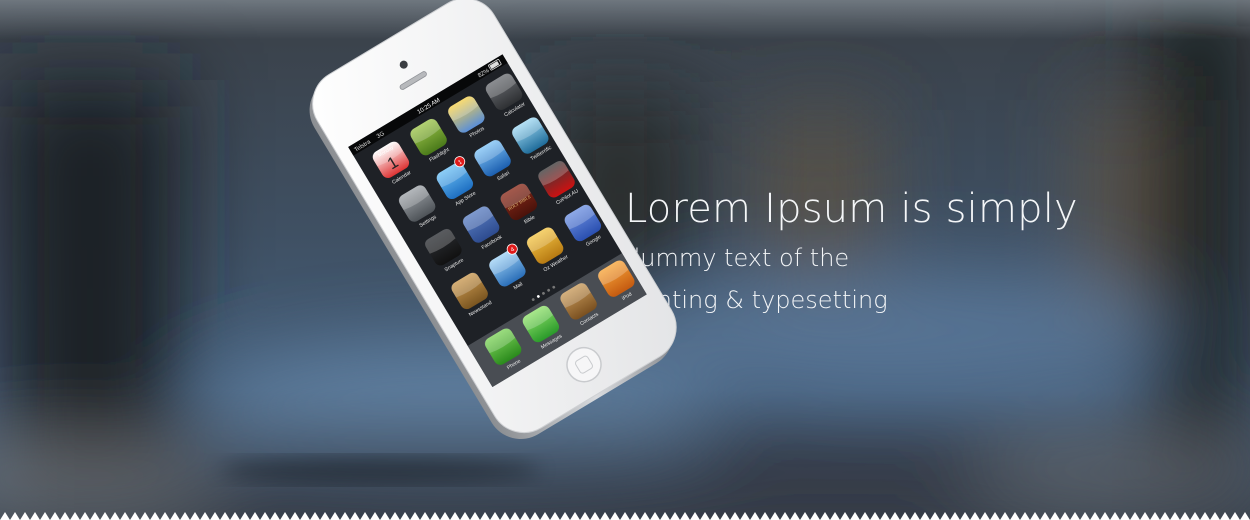  I want to click on headline-line-2: dummy text of the, so click(737, 258).